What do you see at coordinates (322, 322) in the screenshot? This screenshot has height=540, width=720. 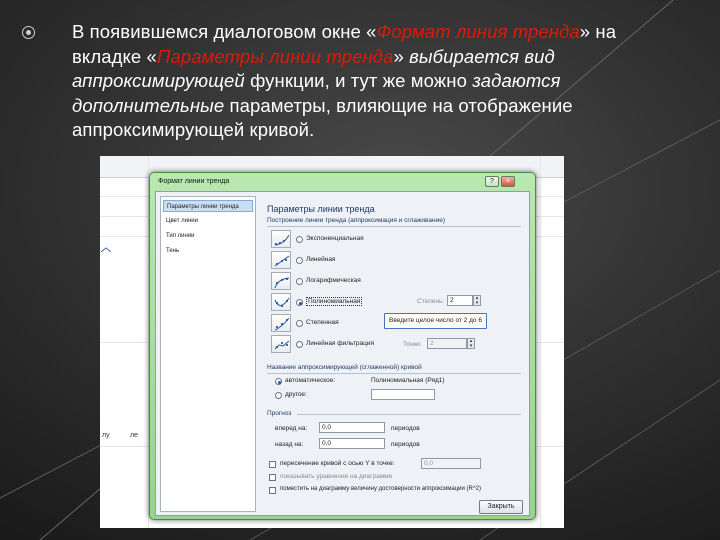 I see `label-power: Степенная` at bounding box center [322, 322].